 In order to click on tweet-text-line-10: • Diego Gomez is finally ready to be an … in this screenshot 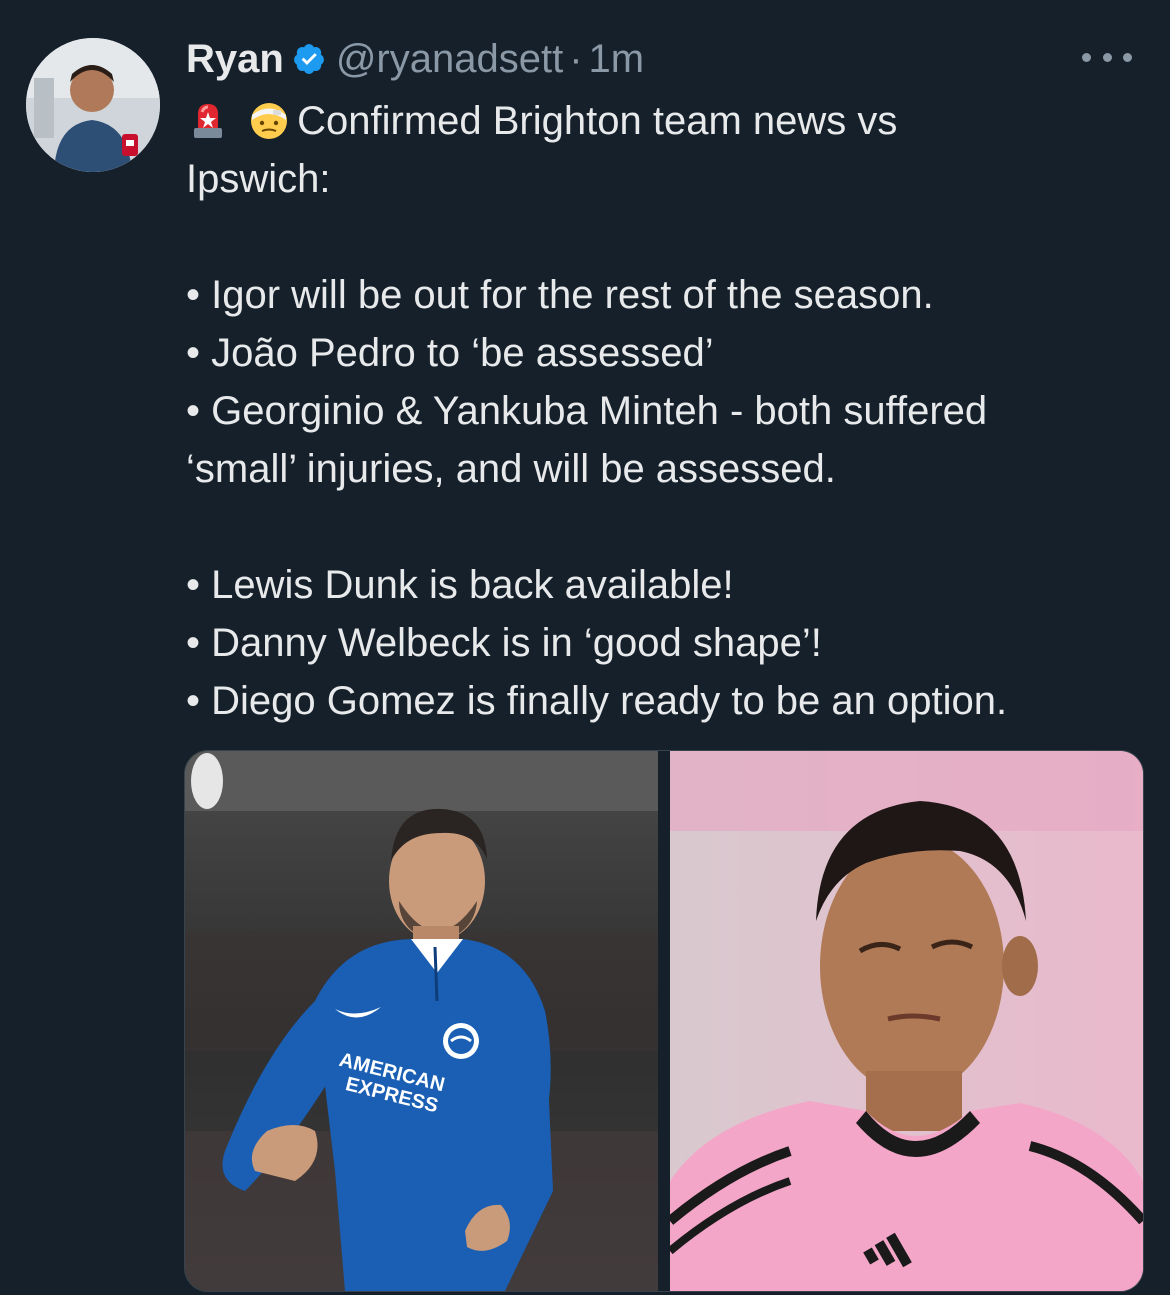, I will do `click(597, 701)`.